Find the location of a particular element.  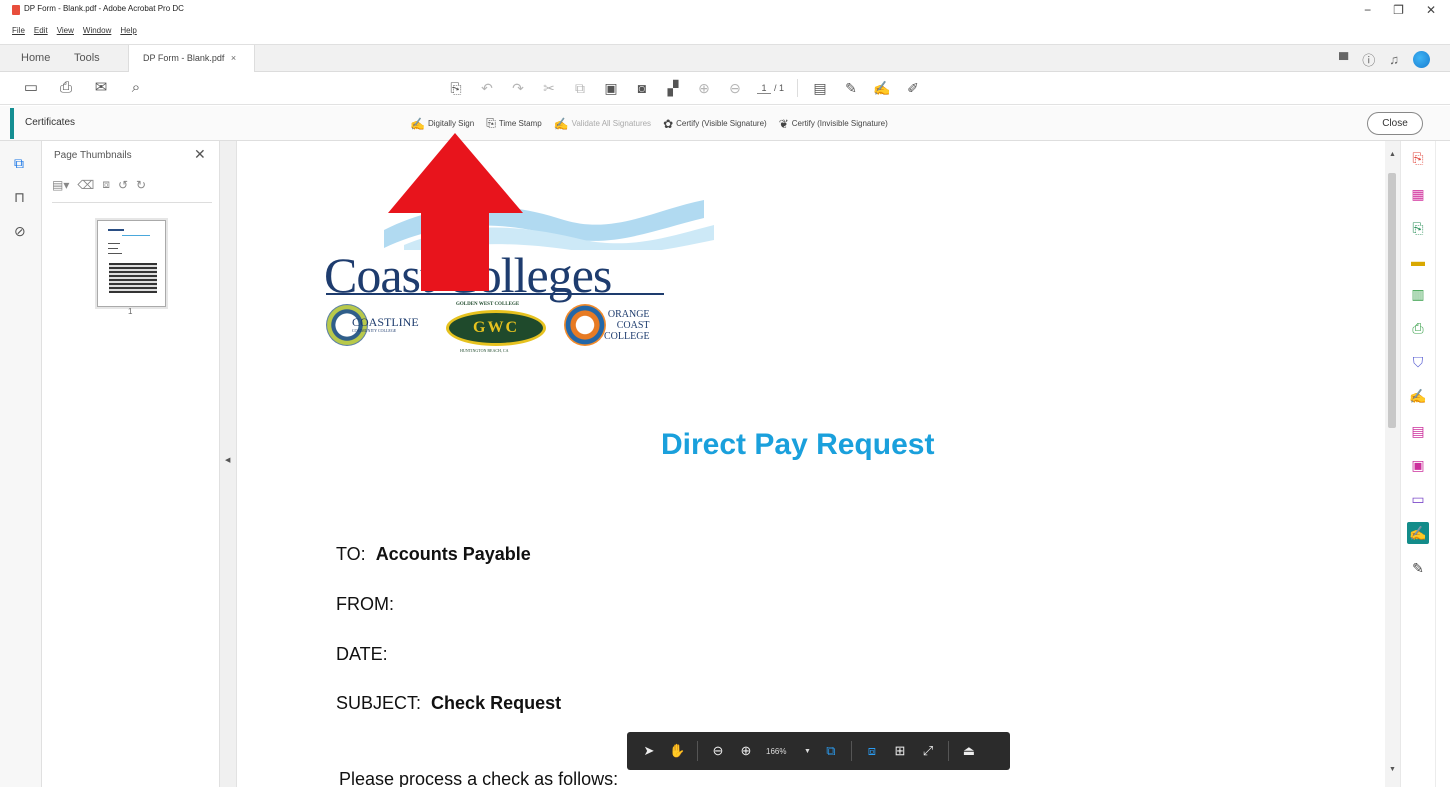

digitally-sign-button: ✍ Digitally Sign is located at coordinates (442, 124).